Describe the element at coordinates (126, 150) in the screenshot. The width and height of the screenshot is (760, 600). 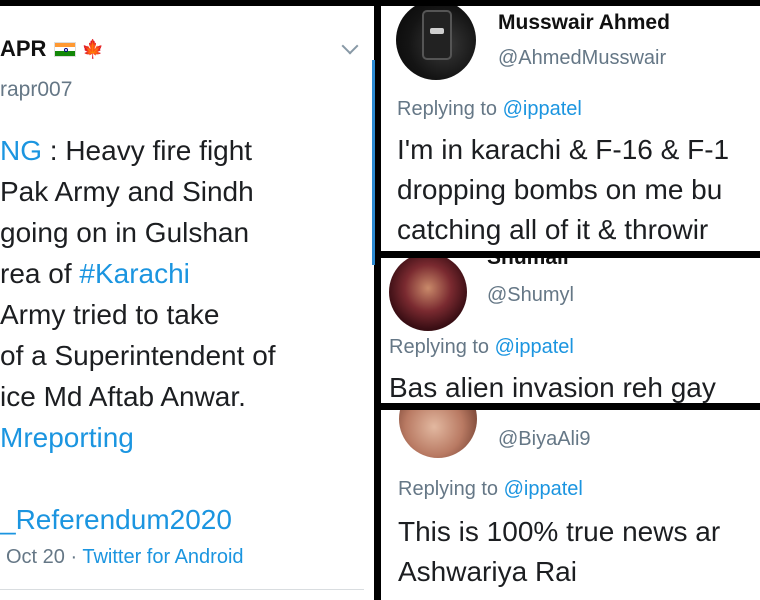
I see `tweet-line: NG : Heavy fire fight` at that location.